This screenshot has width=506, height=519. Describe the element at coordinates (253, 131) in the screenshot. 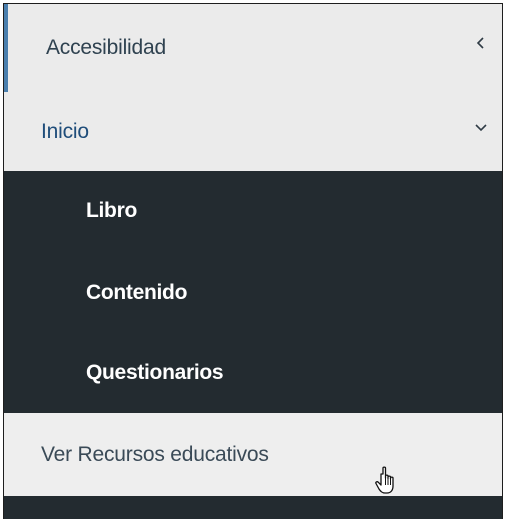

I see `menu-item-inicio: Inicio` at that location.